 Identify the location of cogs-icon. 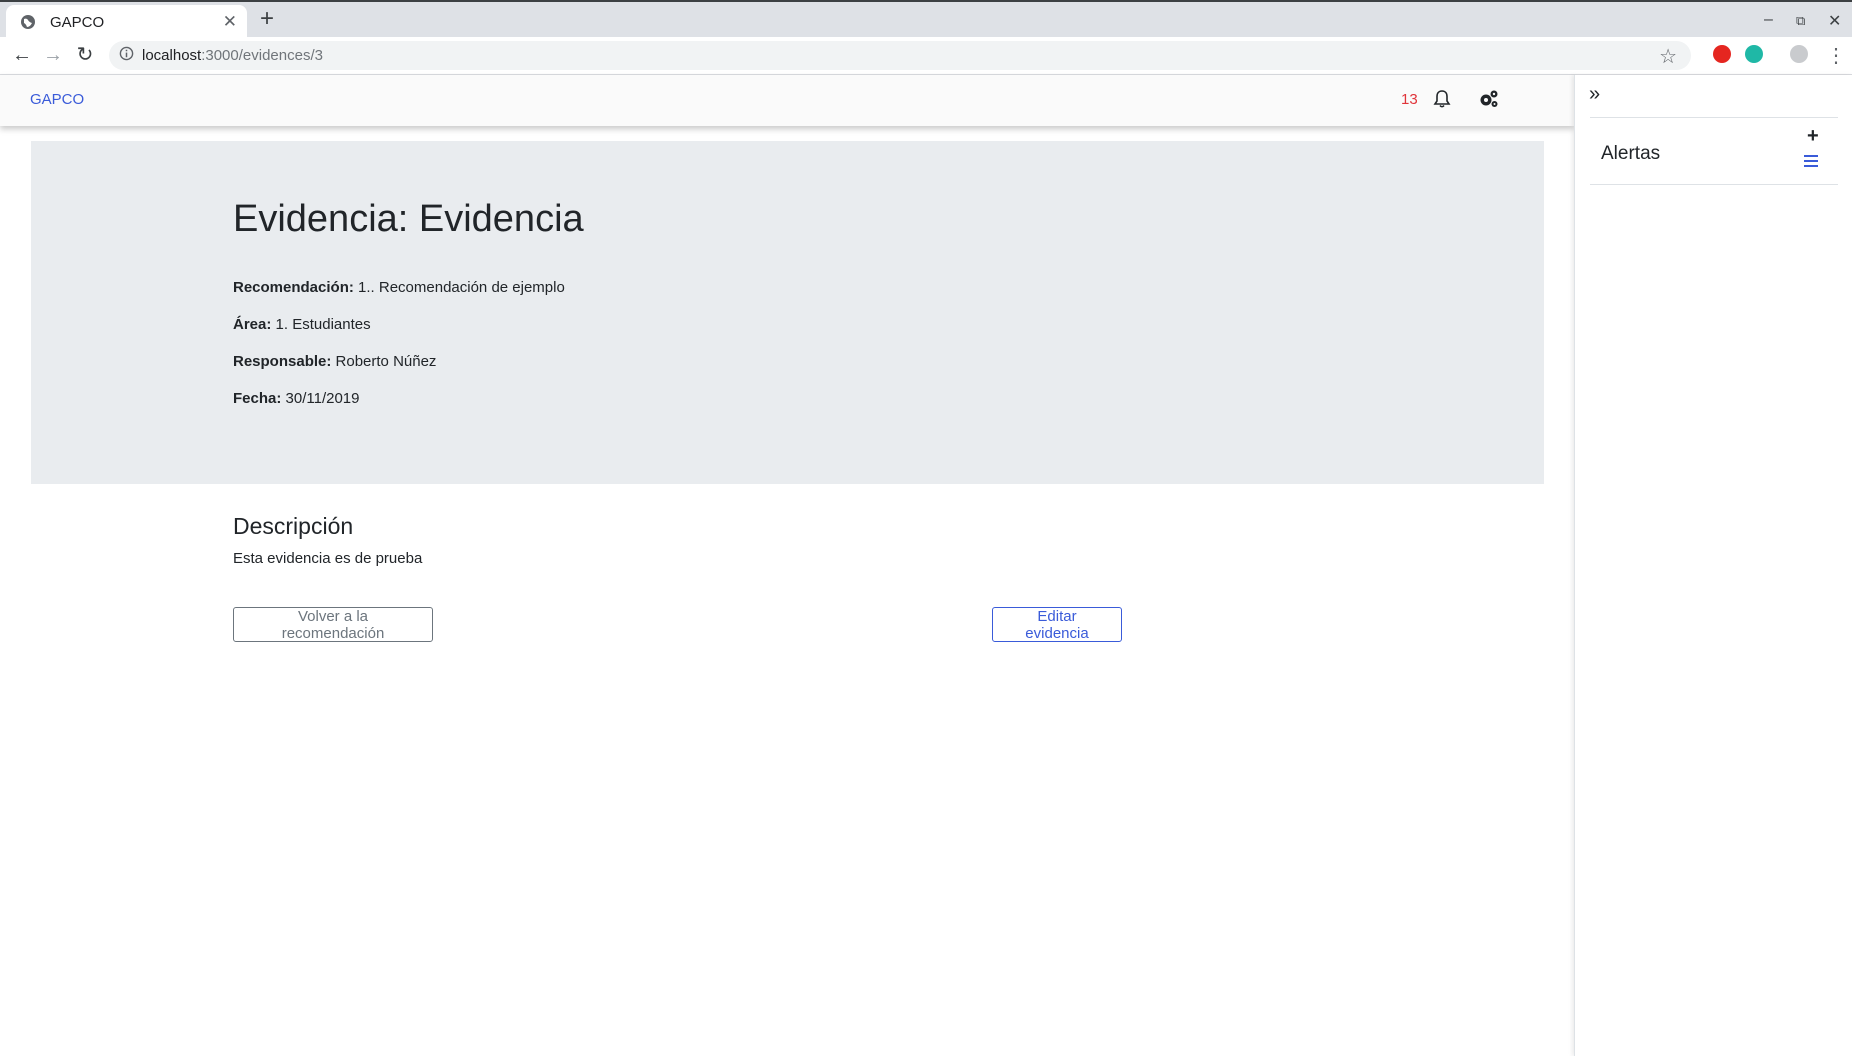
(1489, 99).